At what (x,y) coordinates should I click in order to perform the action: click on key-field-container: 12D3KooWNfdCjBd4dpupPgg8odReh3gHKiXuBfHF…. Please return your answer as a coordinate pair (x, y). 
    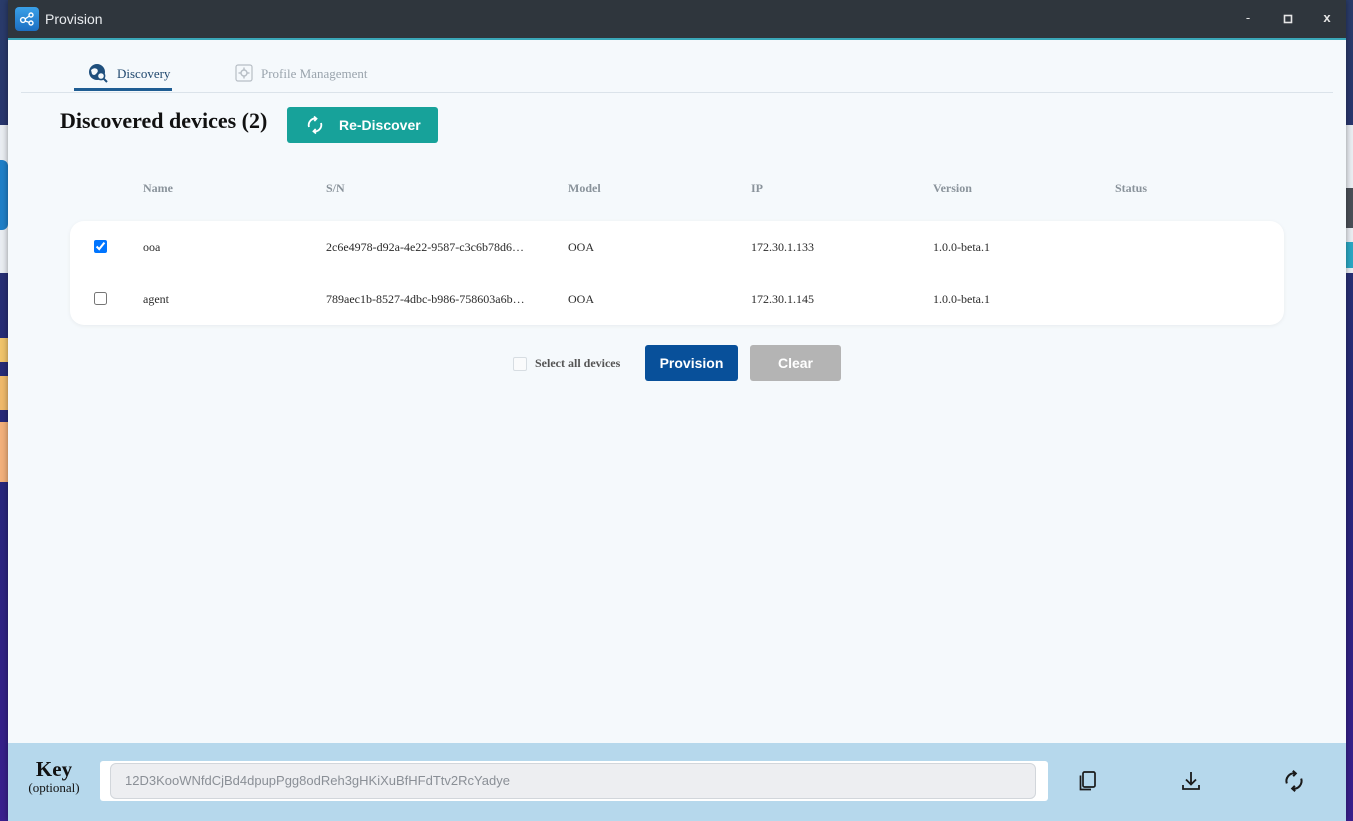
    Looking at the image, I should click on (574, 781).